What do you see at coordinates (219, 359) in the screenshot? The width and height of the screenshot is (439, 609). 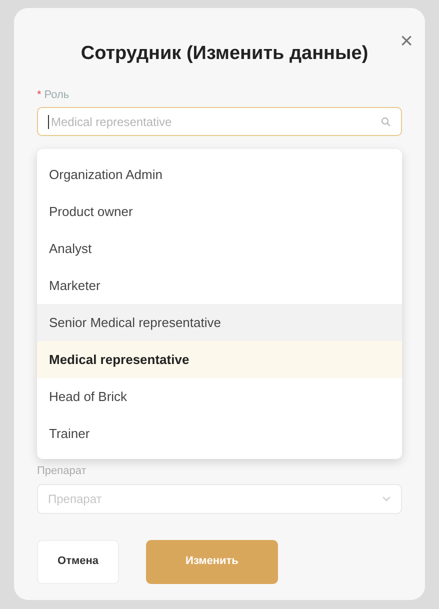 I see `dropdown-option: Medical representative` at bounding box center [219, 359].